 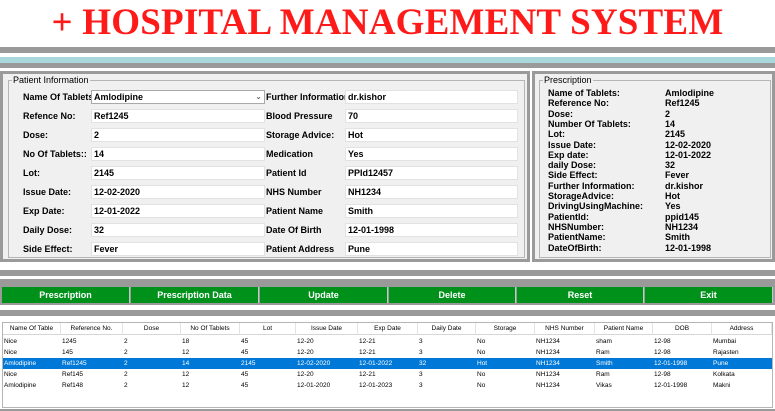 I want to click on table-cell: 12-01-2023, so click(x=376, y=385).